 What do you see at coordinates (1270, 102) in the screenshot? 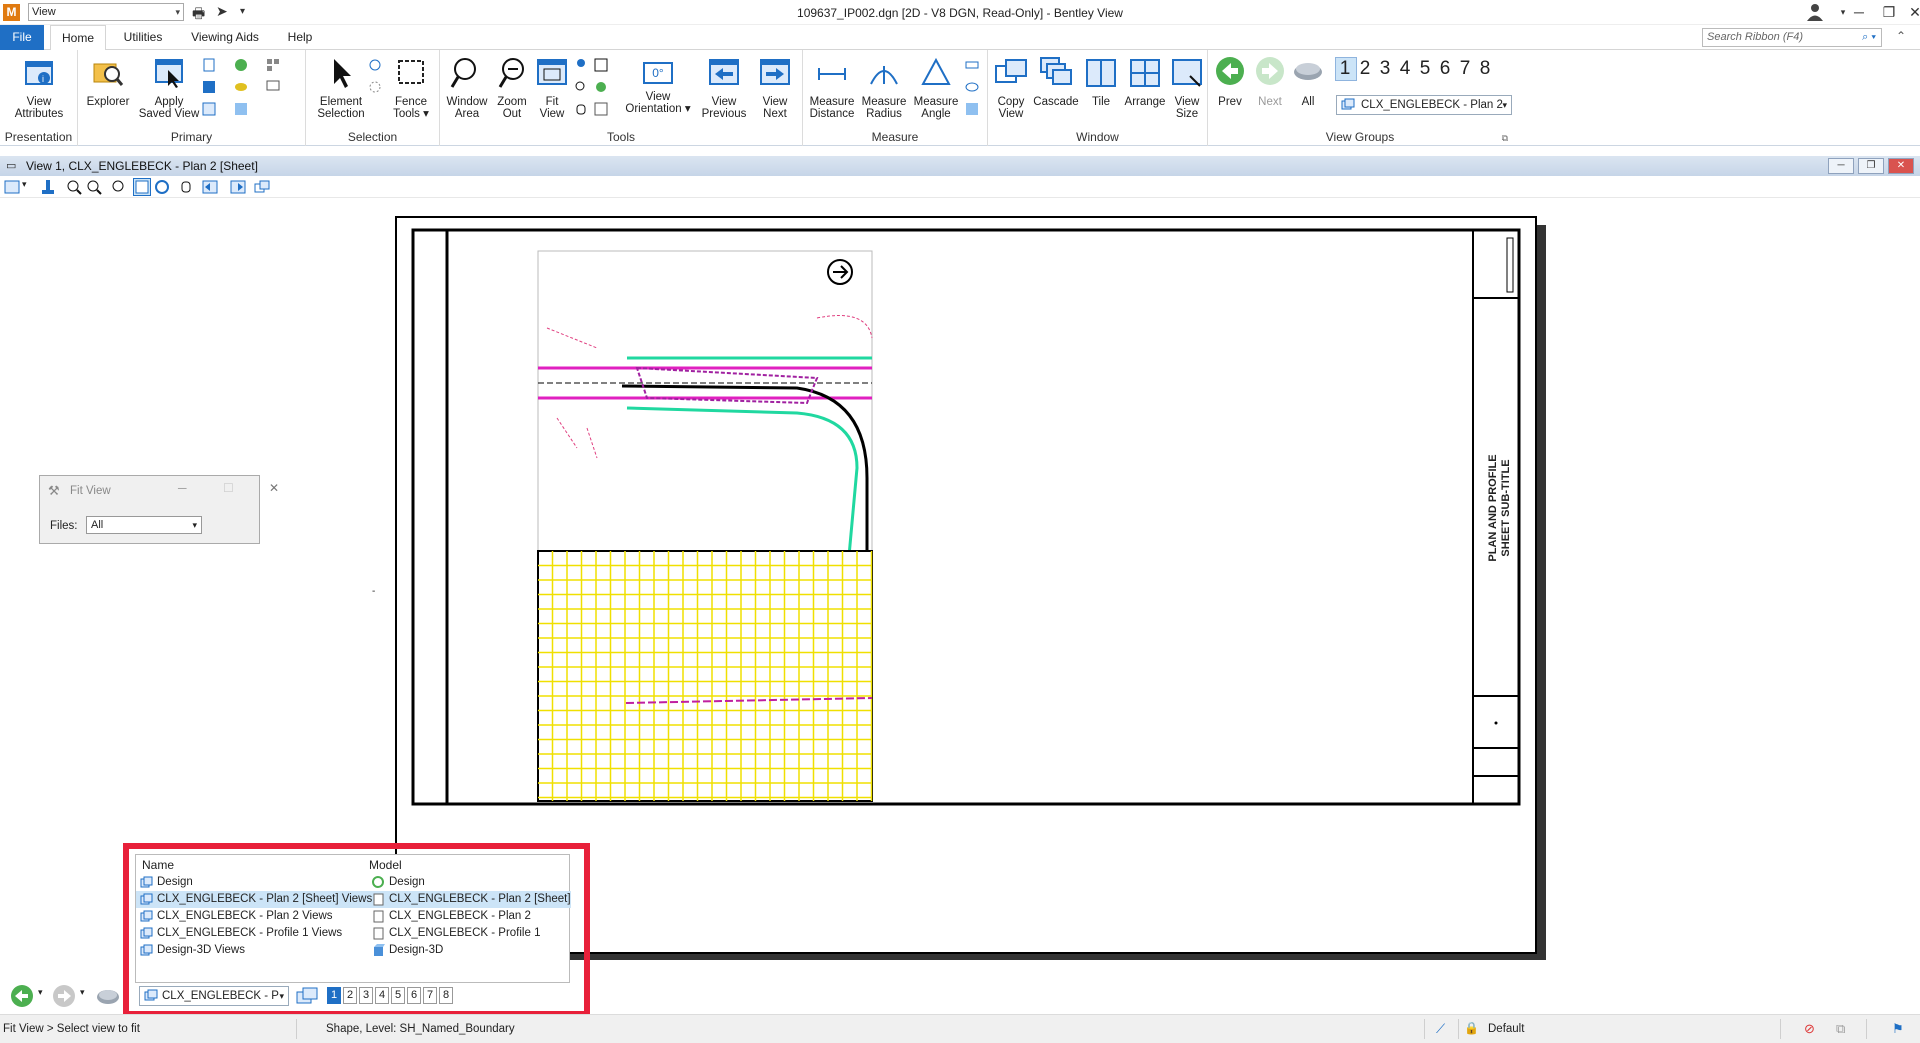
I see `next-label: Next` at bounding box center [1270, 102].